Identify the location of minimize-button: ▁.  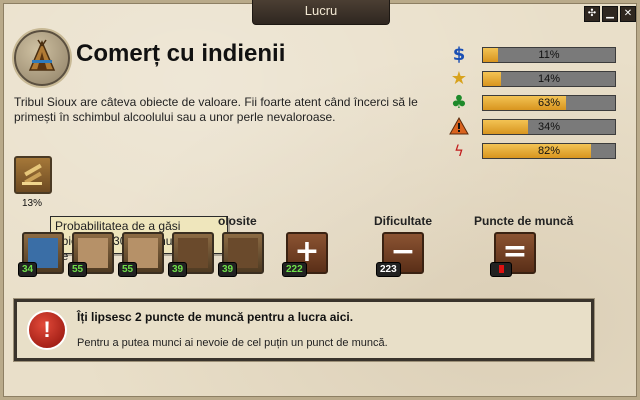
(610, 14).